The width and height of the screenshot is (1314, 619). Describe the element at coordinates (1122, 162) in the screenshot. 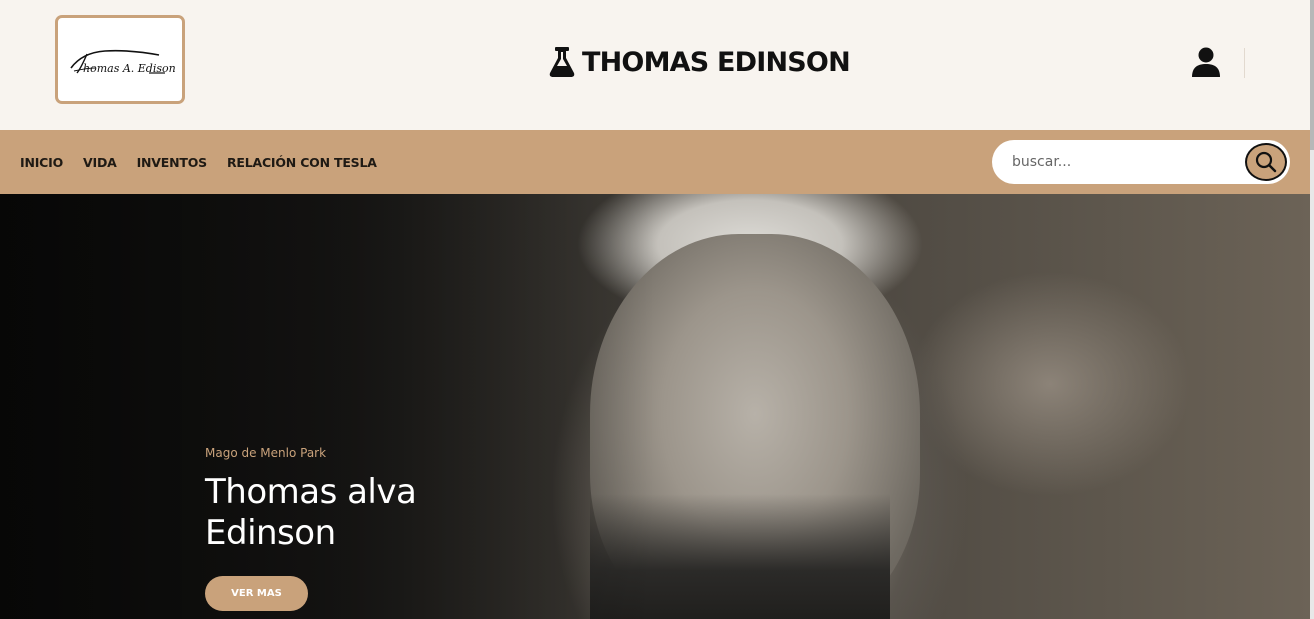

I see `search-input` at that location.